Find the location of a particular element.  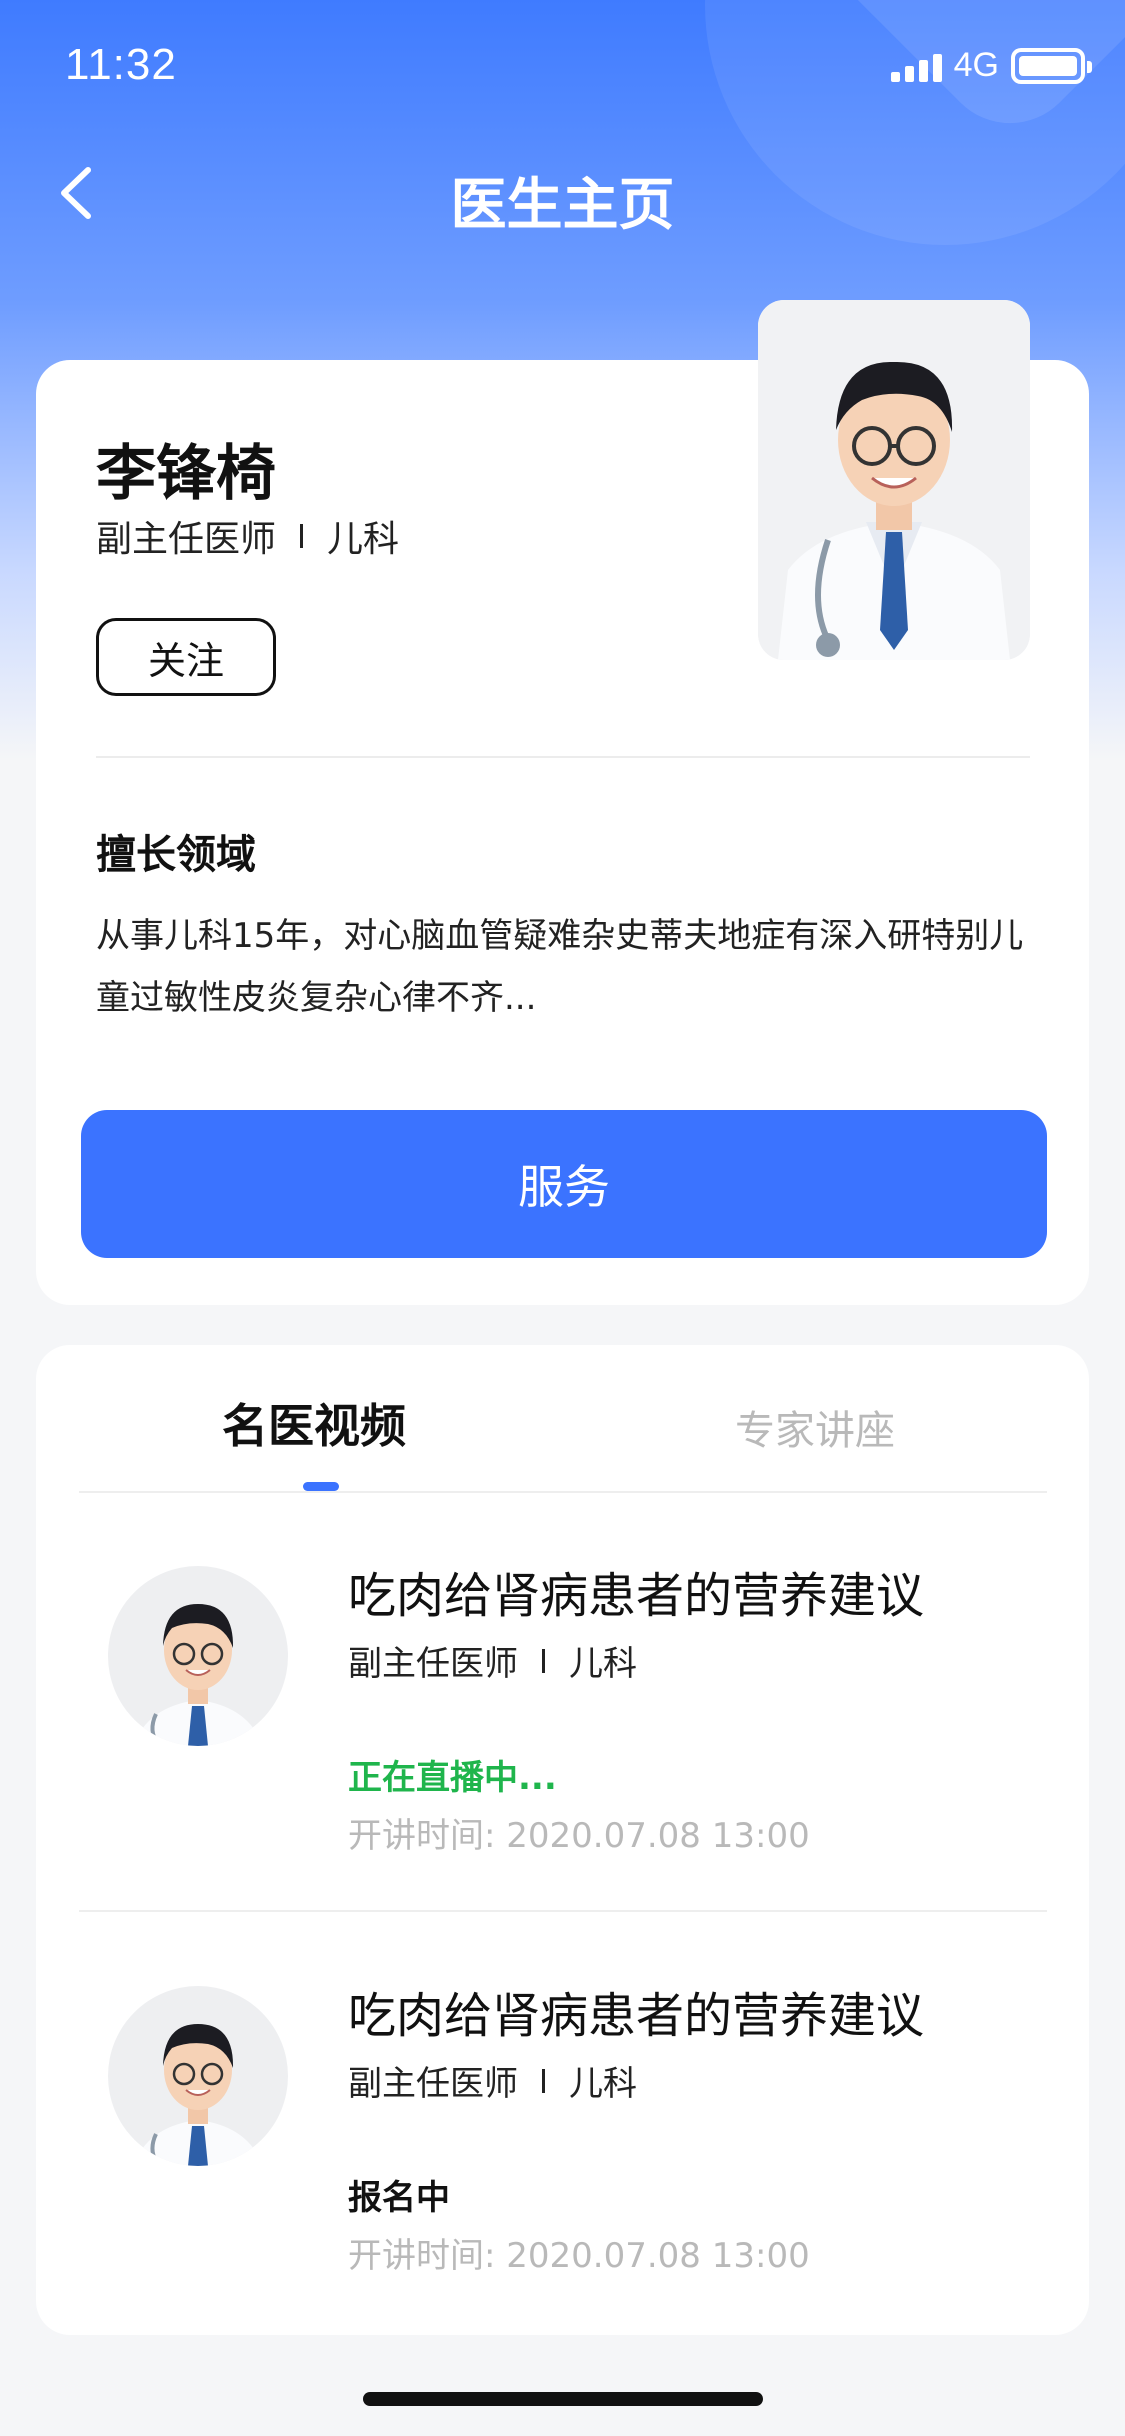

battery-level is located at coordinates (1048, 65).